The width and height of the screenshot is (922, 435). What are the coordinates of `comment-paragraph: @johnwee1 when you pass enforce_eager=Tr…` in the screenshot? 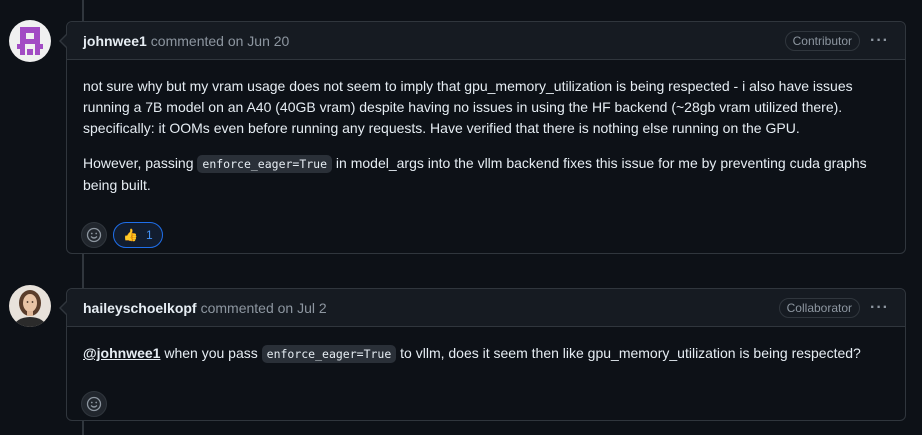 It's located at (486, 354).